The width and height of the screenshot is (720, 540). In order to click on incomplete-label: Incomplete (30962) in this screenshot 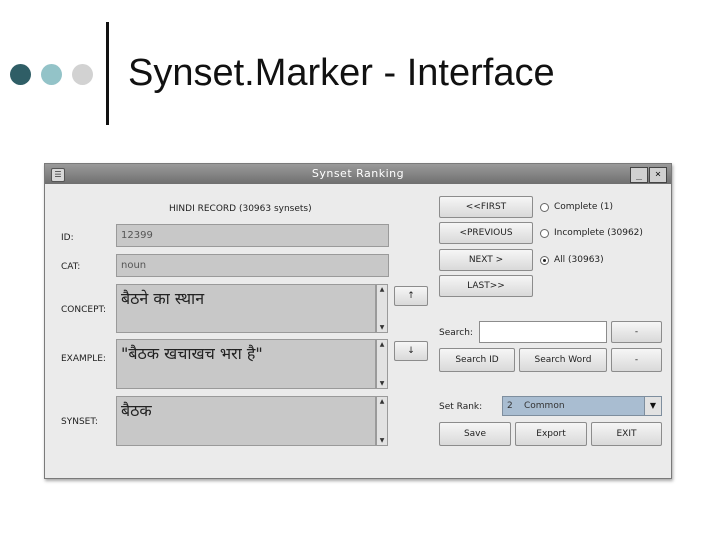, I will do `click(598, 233)`.